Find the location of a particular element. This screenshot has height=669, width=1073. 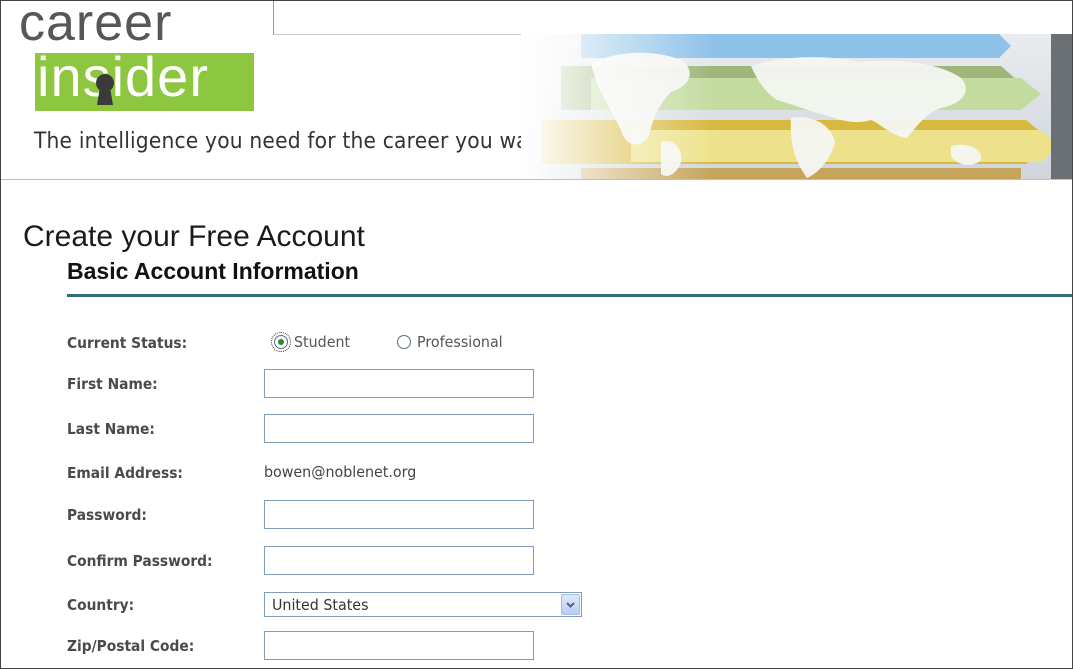

world-map-banner is located at coordinates (796, 106).